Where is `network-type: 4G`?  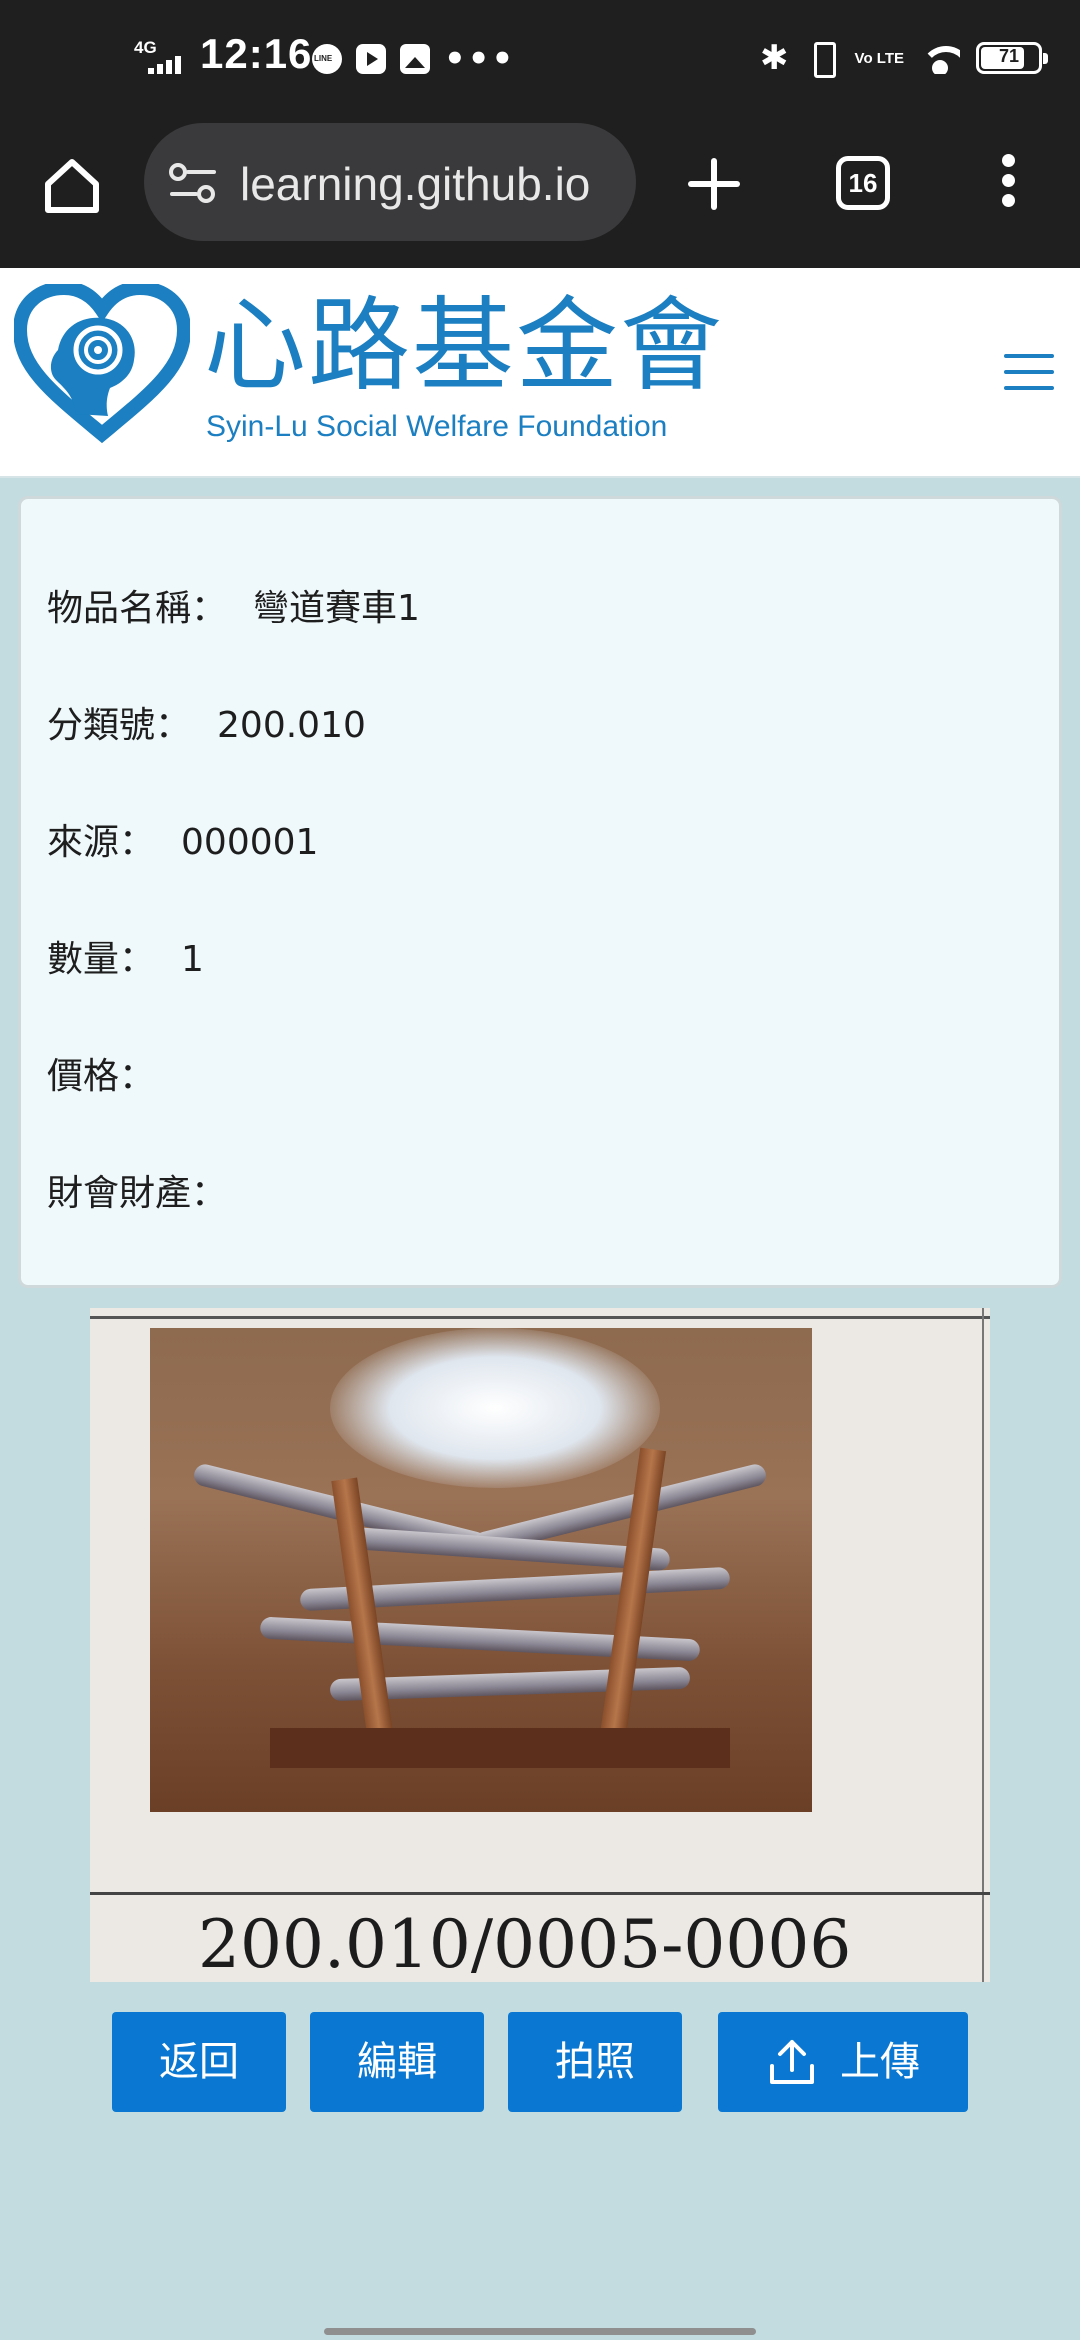
network-type: 4G is located at coordinates (145, 47).